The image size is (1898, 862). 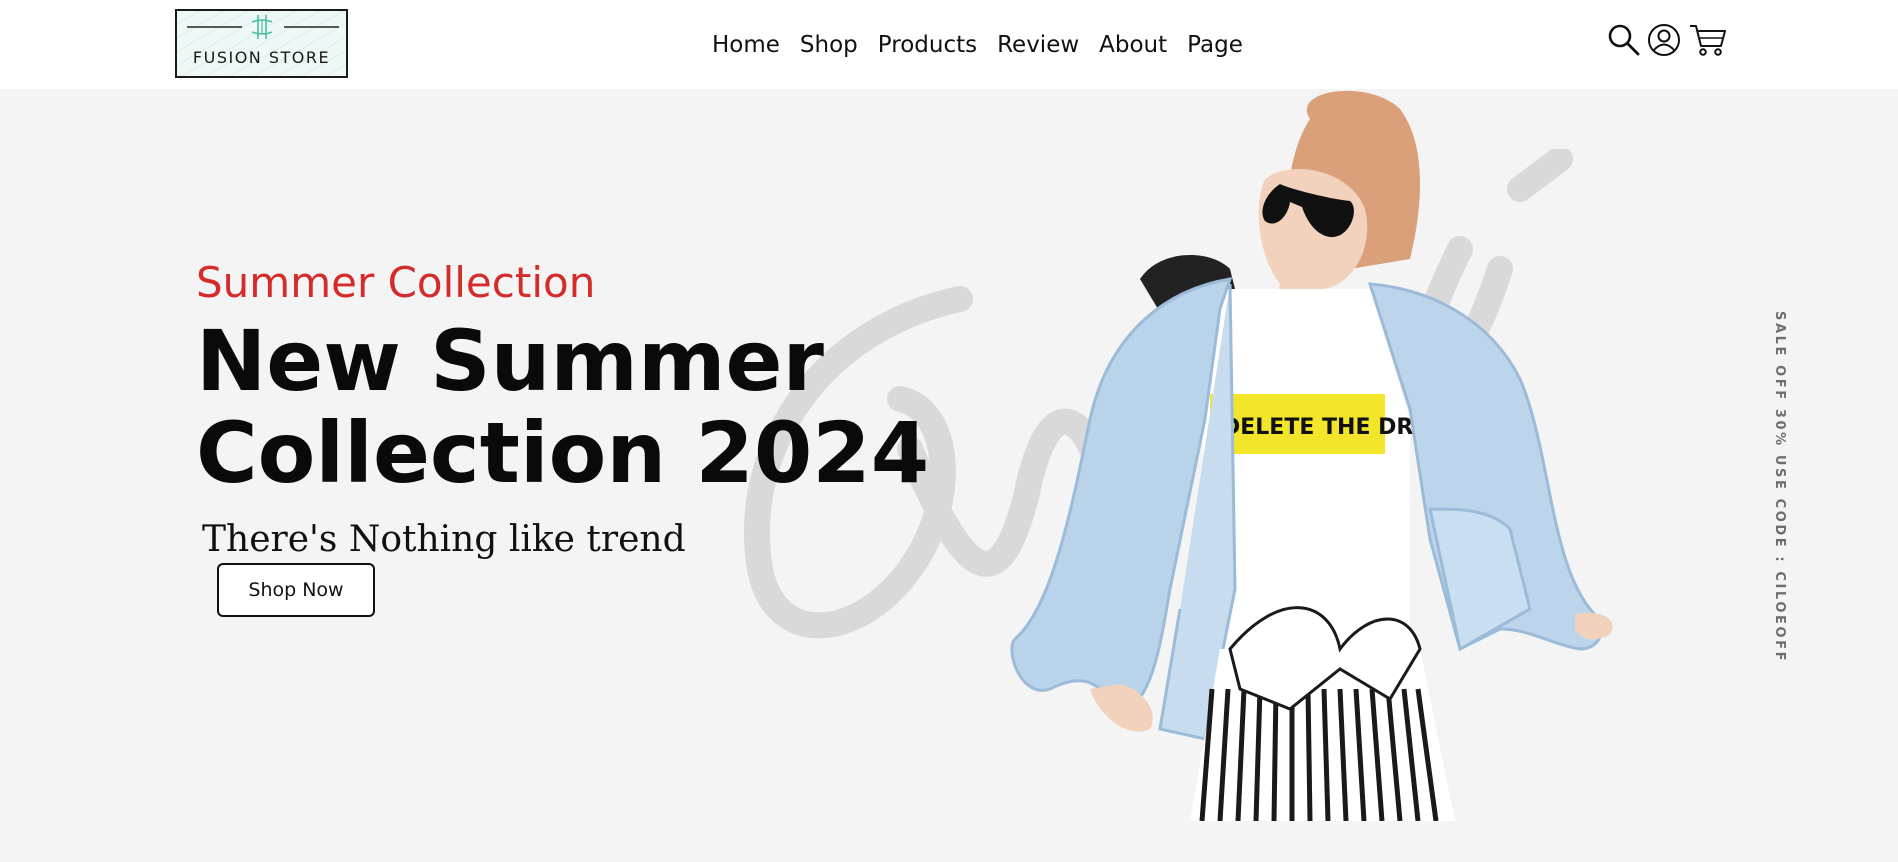 What do you see at coordinates (746, 45) in the screenshot?
I see `nav-home: Home` at bounding box center [746, 45].